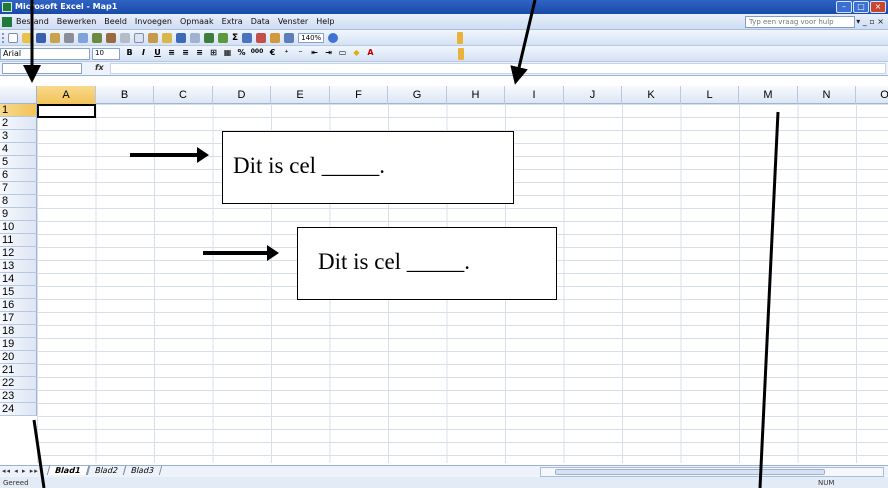 This screenshot has width=888, height=488. What do you see at coordinates (311, 38) in the screenshot?
I see `zoom-select: 140%` at bounding box center [311, 38].